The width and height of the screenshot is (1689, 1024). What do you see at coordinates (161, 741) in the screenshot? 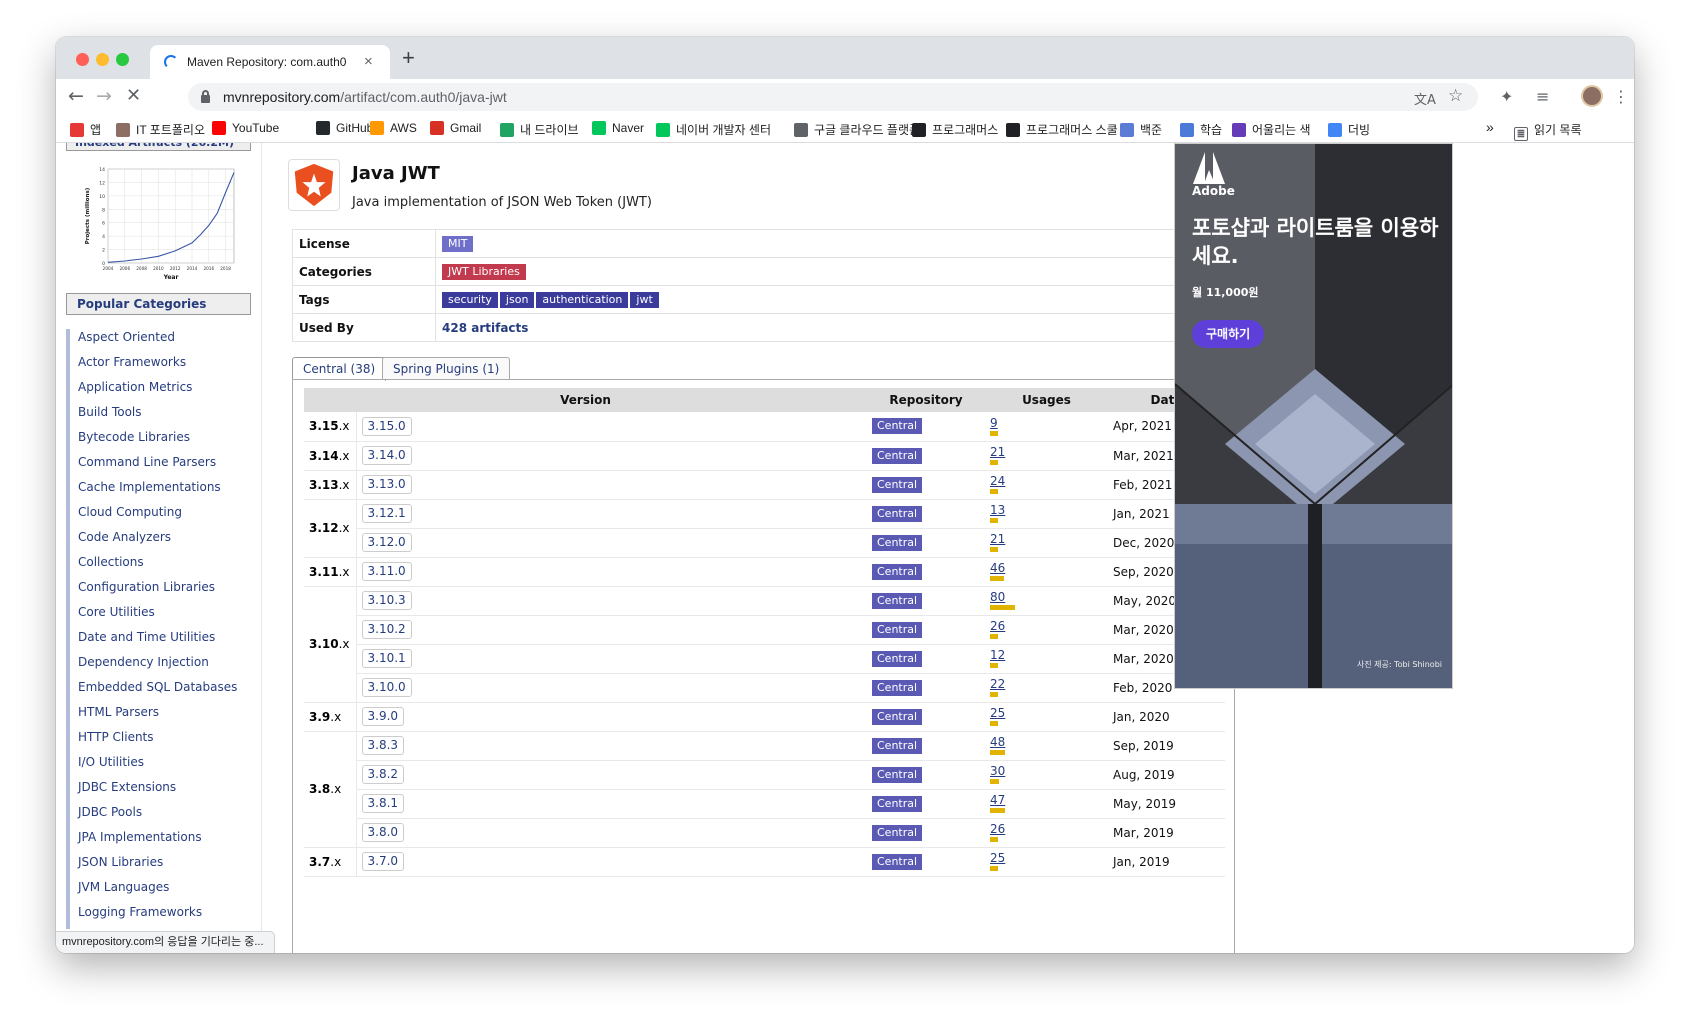
I see `category-link: HTTP Clients` at bounding box center [161, 741].